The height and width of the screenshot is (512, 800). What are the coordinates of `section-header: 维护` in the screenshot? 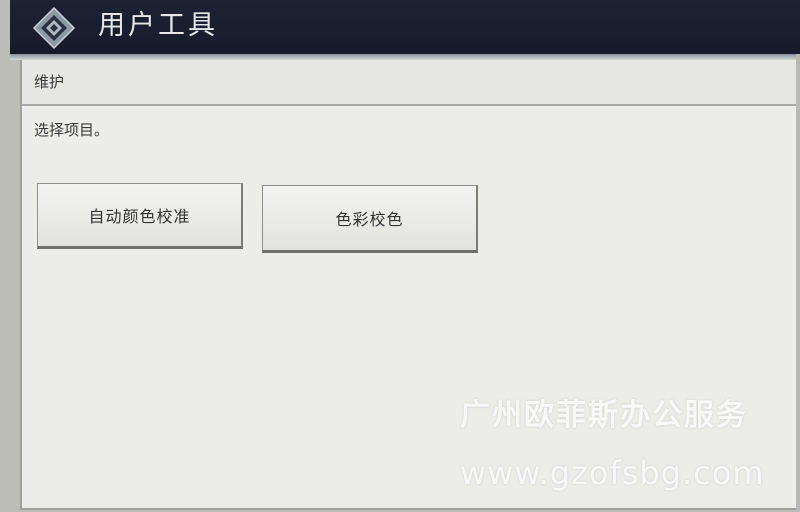 It's located at (411, 83).